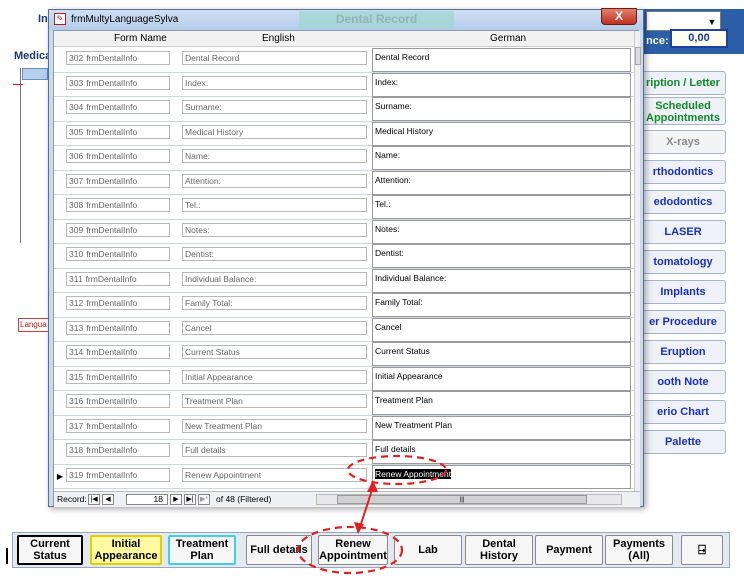  What do you see at coordinates (683, 172) in the screenshot?
I see `side-button: rthodontics` at bounding box center [683, 172].